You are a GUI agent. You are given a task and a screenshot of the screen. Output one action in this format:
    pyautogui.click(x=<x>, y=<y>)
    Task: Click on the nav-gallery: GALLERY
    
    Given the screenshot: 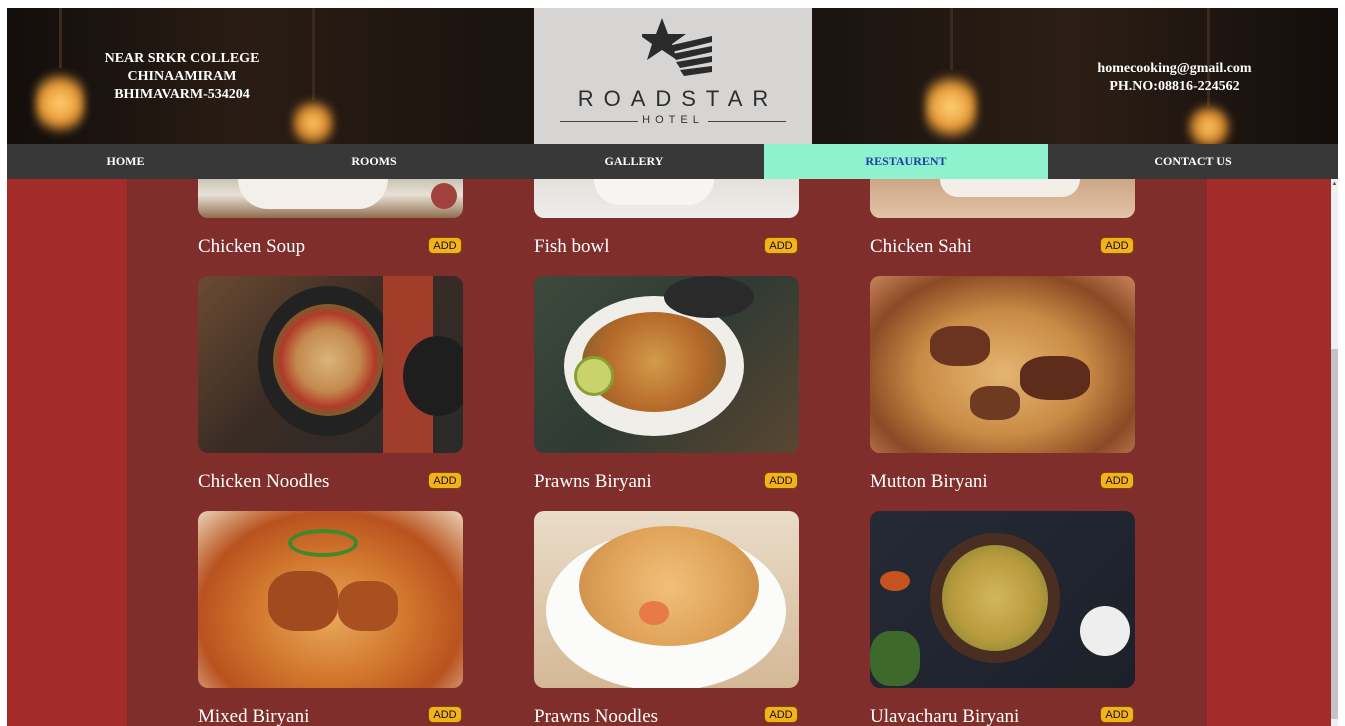 What is the action you would take?
    pyautogui.click(x=634, y=161)
    